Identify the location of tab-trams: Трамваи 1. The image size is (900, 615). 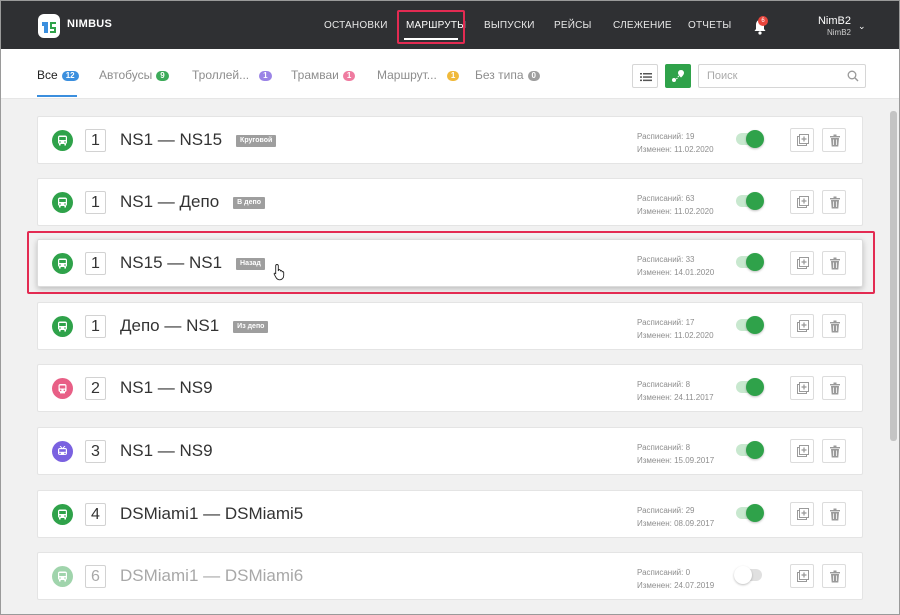
(323, 75).